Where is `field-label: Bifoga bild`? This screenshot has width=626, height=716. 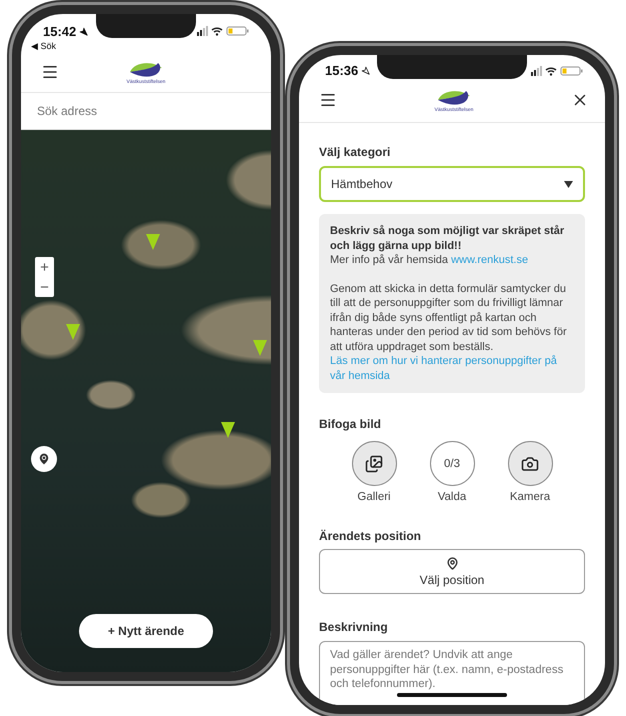
field-label: Bifoga bild is located at coordinates (350, 424).